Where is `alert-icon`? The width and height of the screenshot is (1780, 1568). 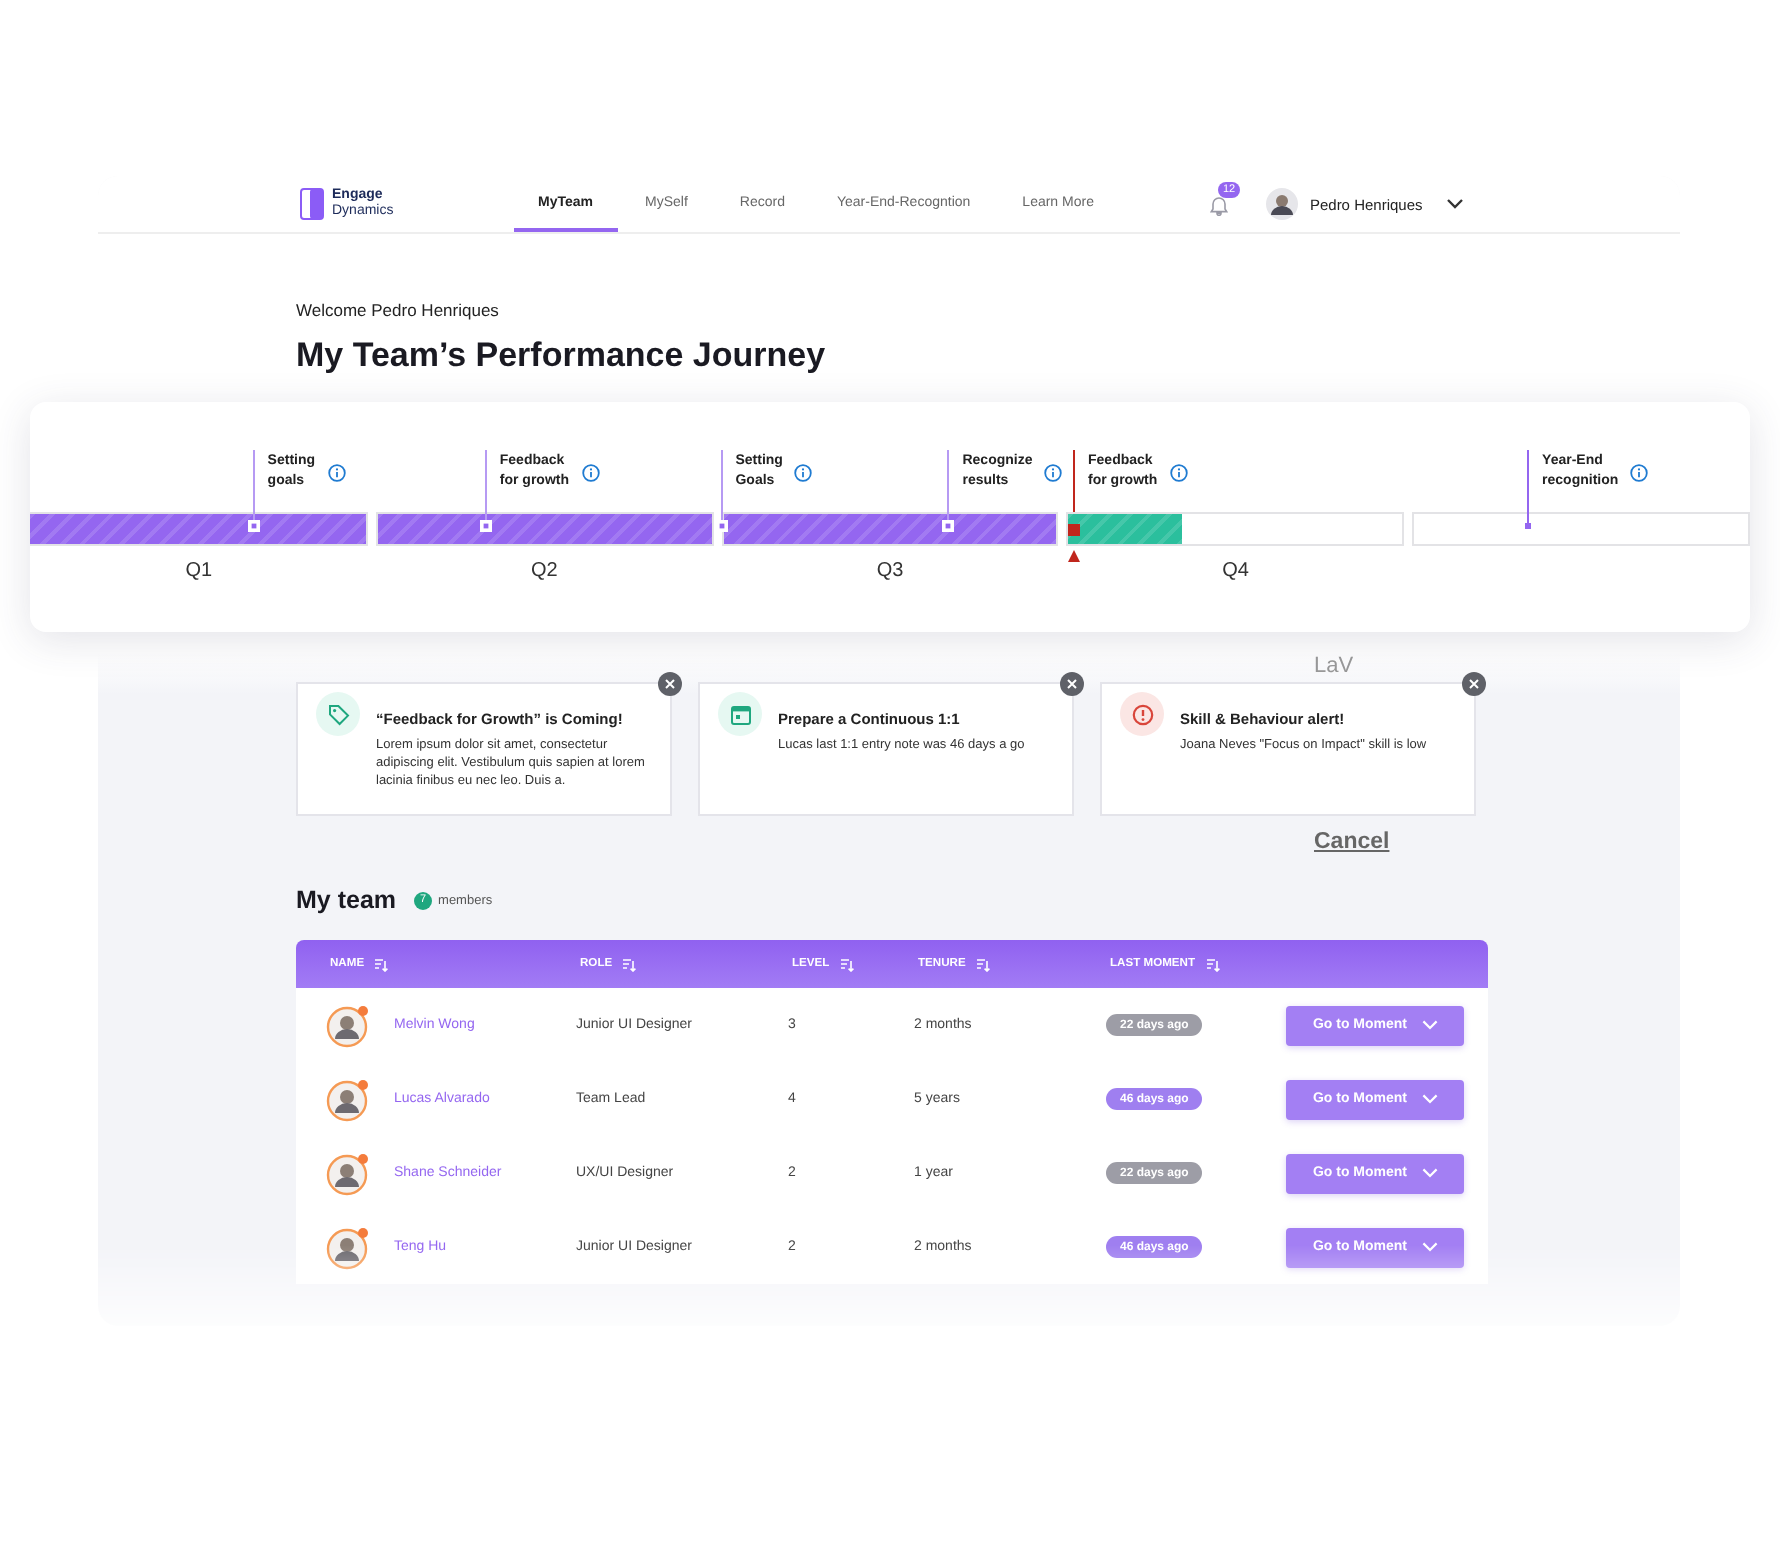
alert-icon is located at coordinates (1142, 714).